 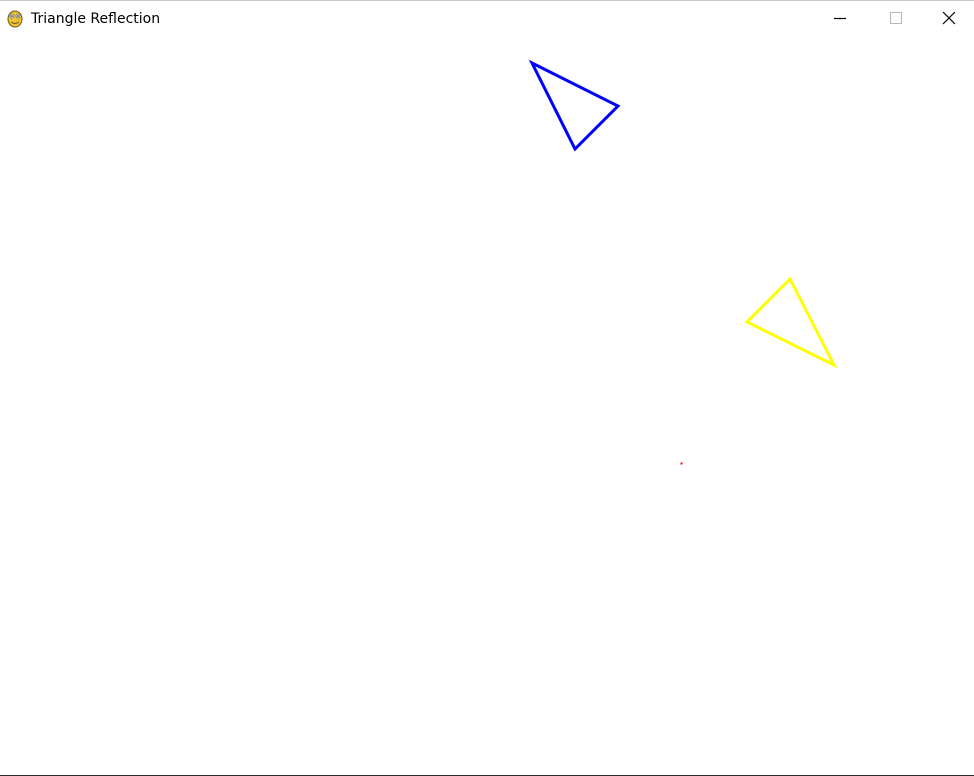 What do you see at coordinates (574, 105) in the screenshot?
I see `original-triangle` at bounding box center [574, 105].